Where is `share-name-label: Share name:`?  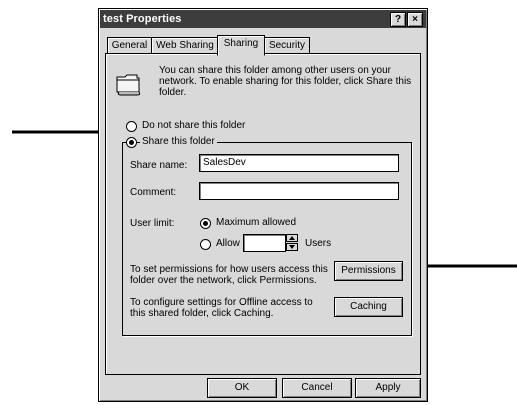 share-name-label: Share name: is located at coordinates (159, 165).